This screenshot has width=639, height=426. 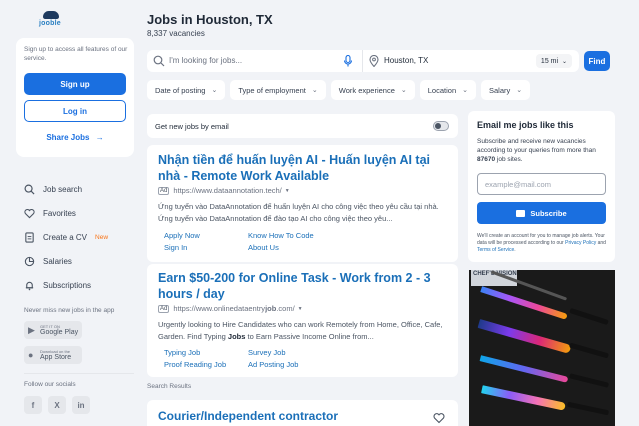 What do you see at coordinates (176, 33) in the screenshot?
I see `vacancy-count: 8,337 vacancies` at bounding box center [176, 33].